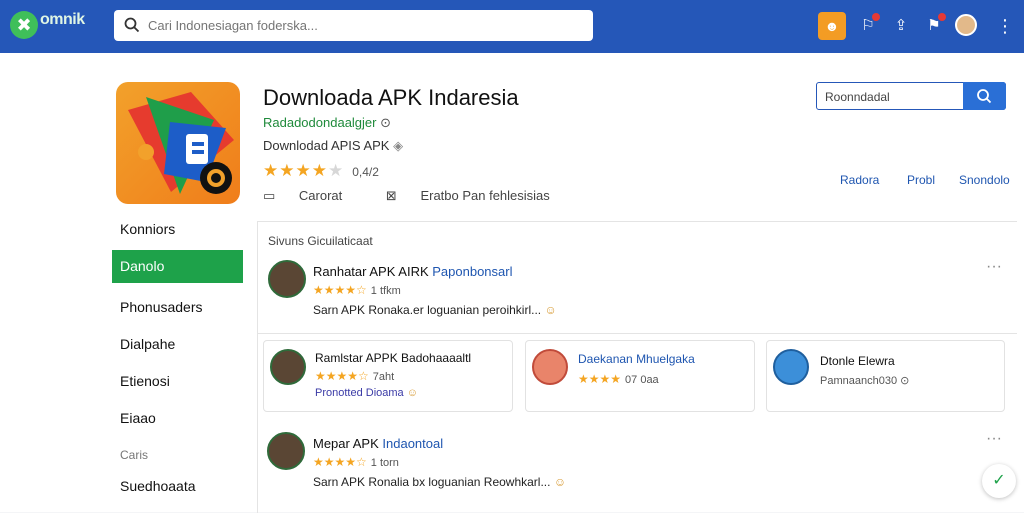 The height and width of the screenshot is (513, 1024). What do you see at coordinates (304, 170) in the screenshot?
I see `rating-stars-icon: ★★★★★` at bounding box center [304, 170].